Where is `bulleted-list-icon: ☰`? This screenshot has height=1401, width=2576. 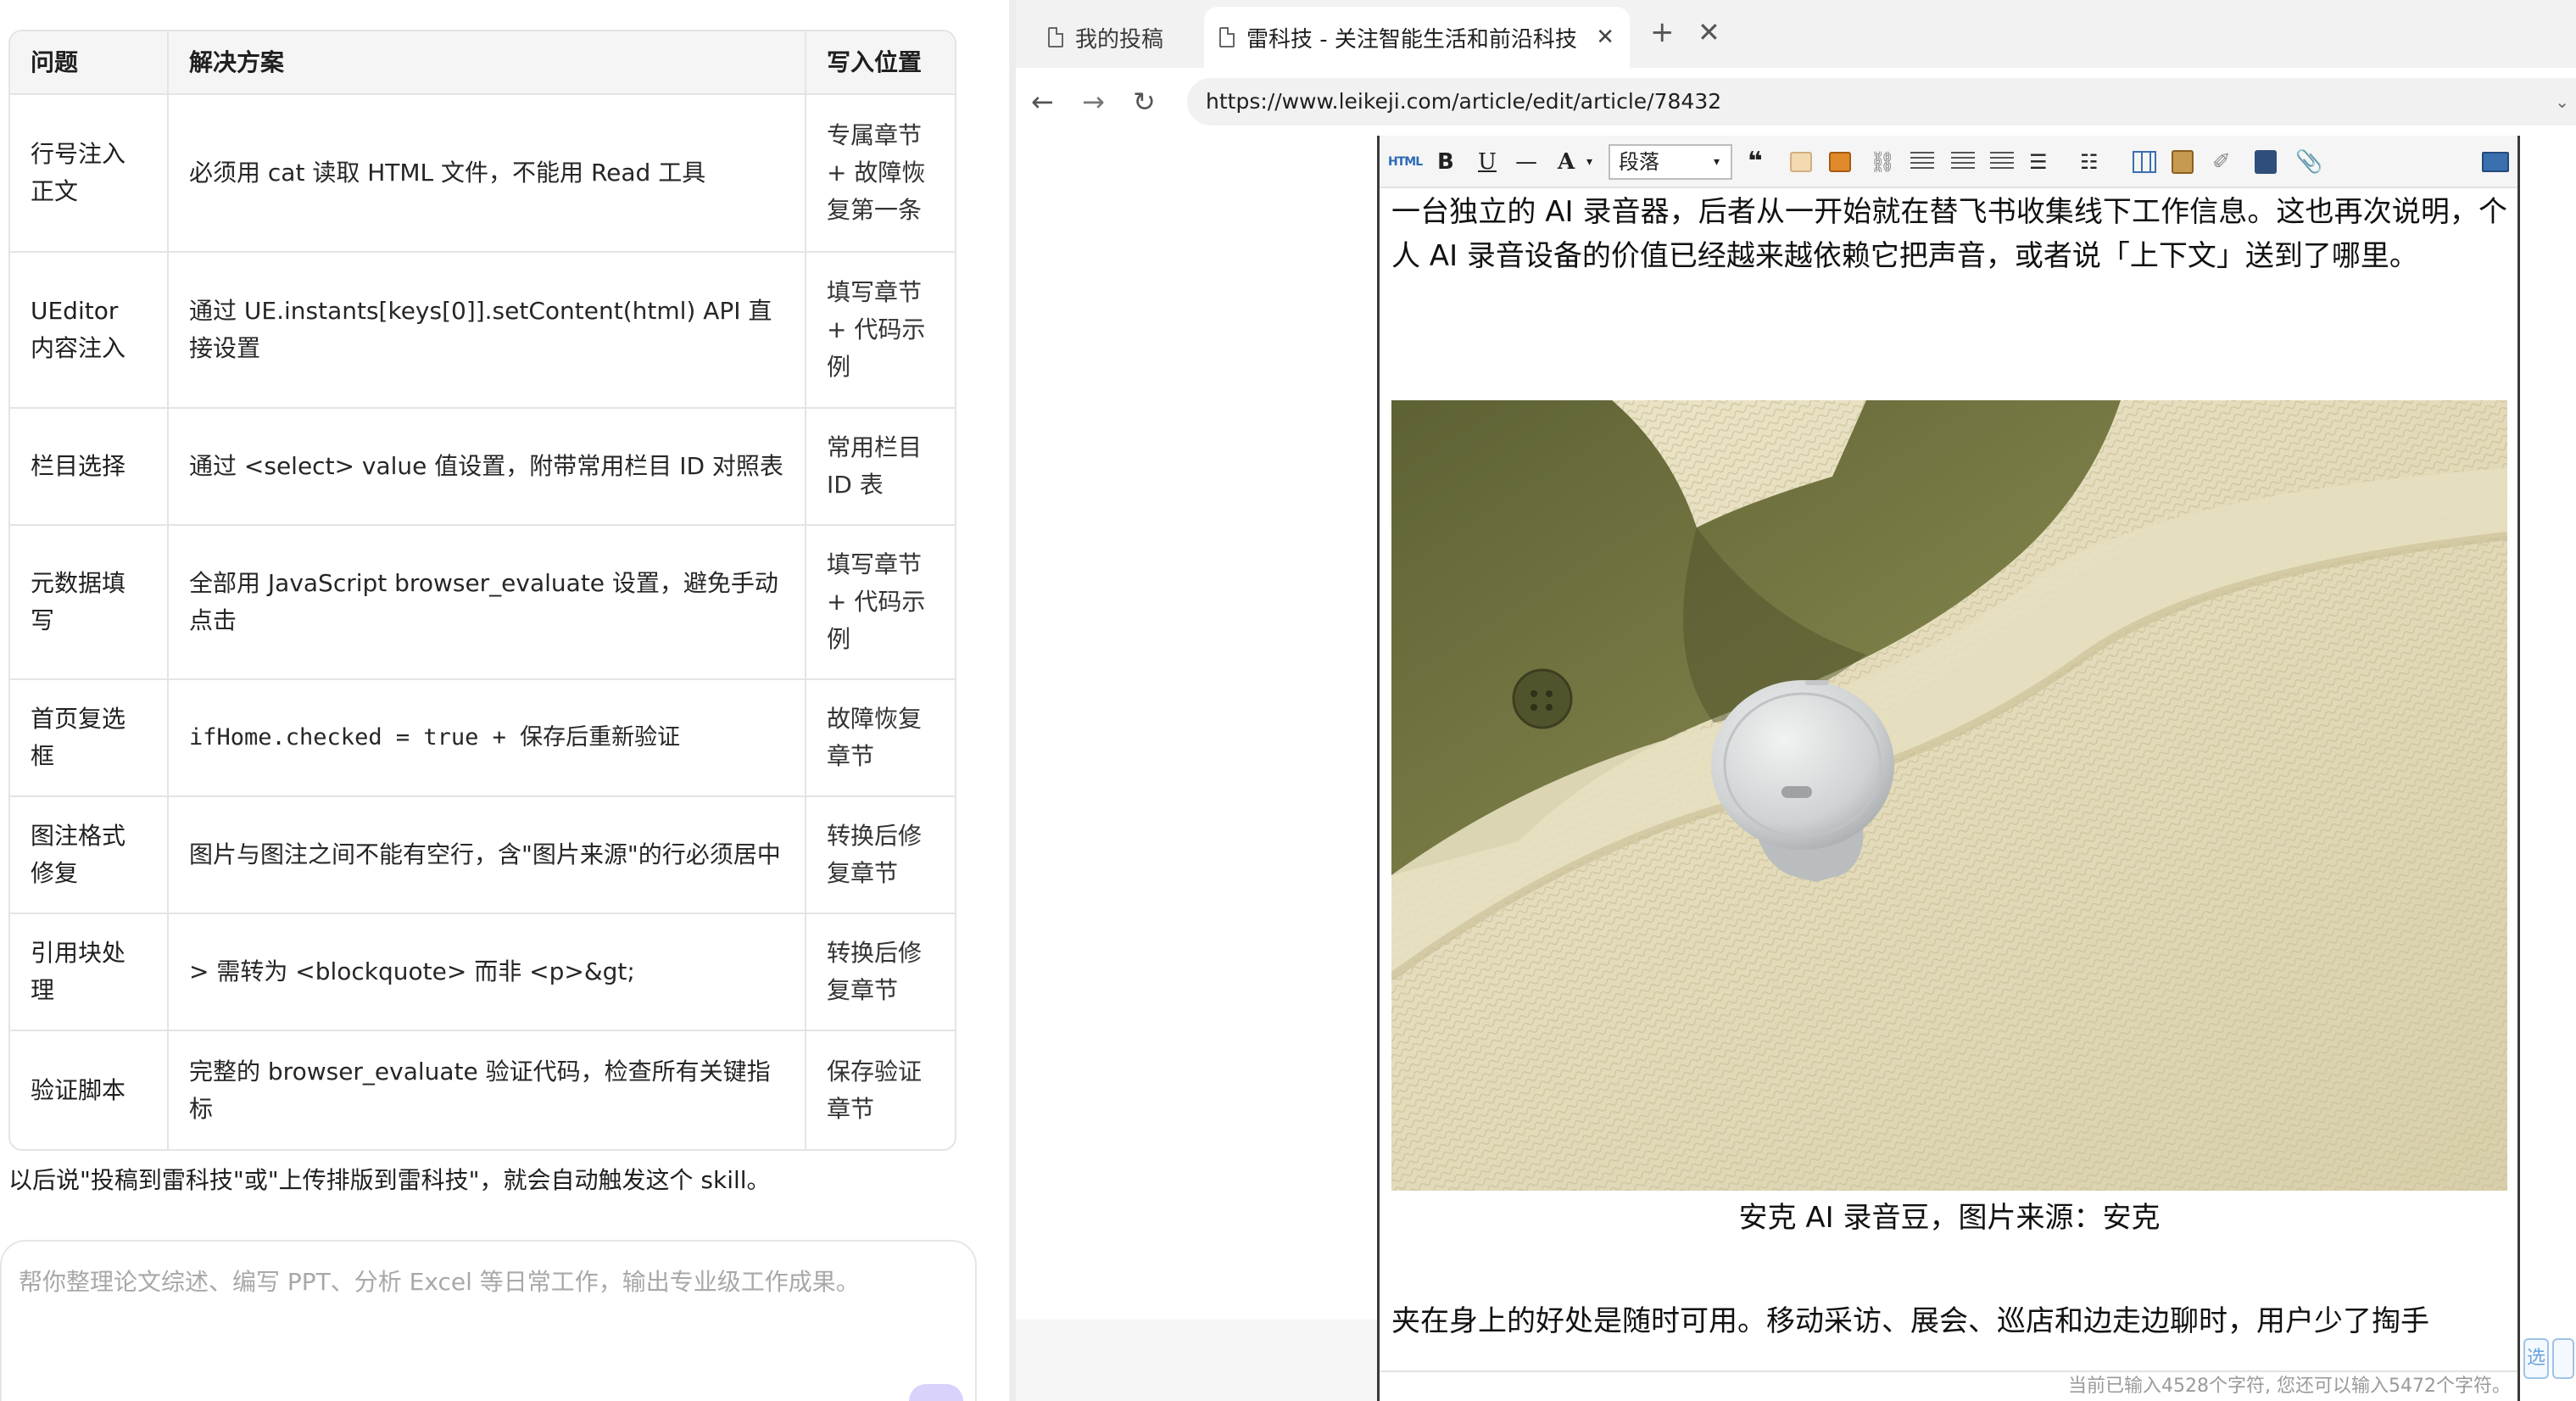 bulleted-list-icon: ☰ is located at coordinates (2038, 162).